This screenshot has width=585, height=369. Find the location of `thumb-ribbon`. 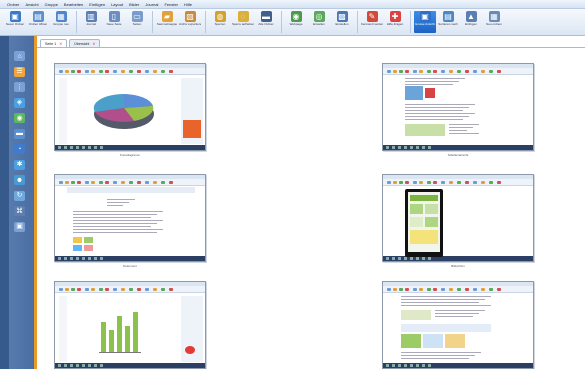

thumb-ribbon is located at coordinates (130, 182).